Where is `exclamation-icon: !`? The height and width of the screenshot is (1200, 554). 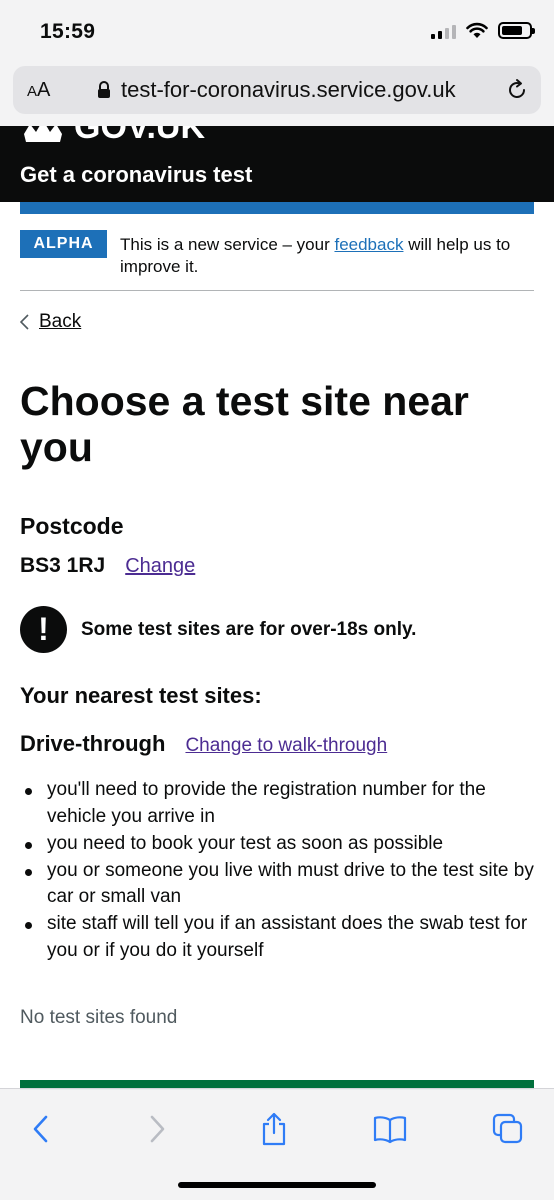
exclamation-icon: ! is located at coordinates (43, 629).